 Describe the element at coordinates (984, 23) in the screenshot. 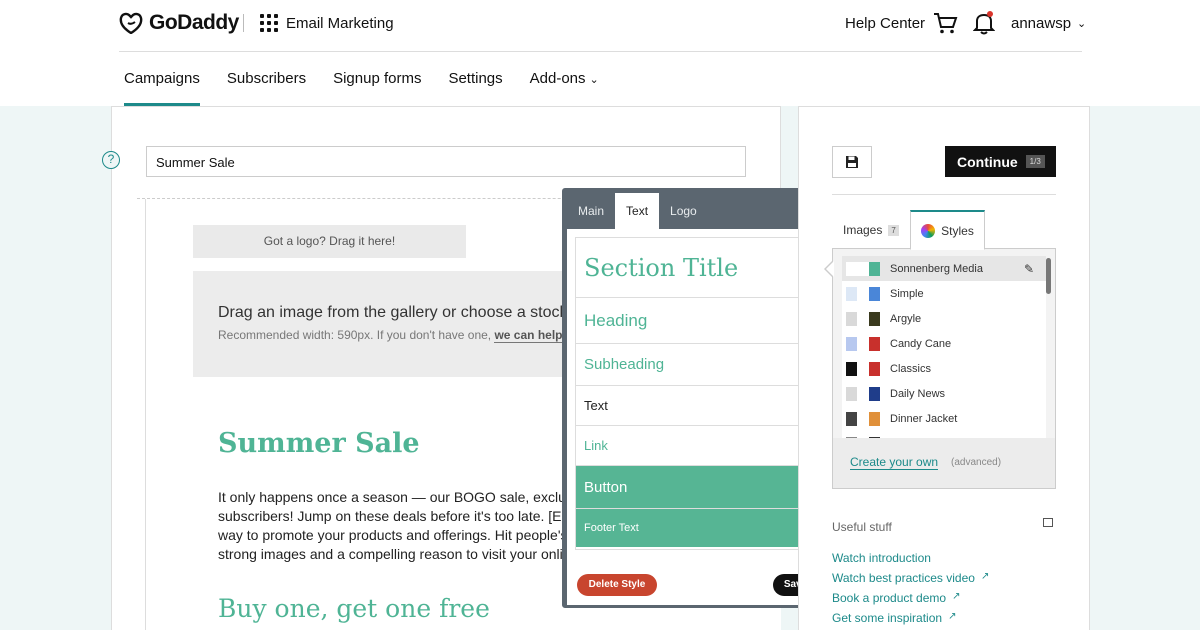

I see `notification-bell-icon` at that location.